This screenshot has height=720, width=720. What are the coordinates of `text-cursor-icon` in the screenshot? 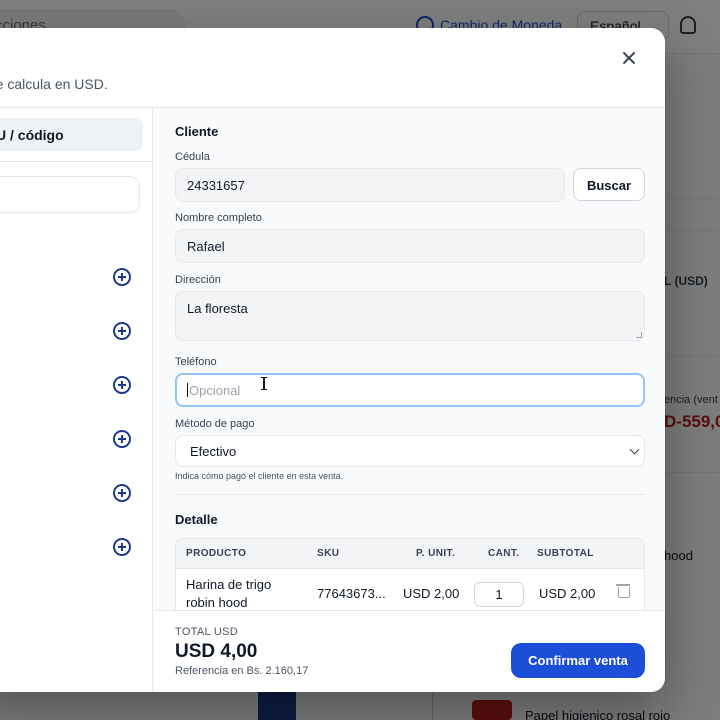 It's located at (264, 383).